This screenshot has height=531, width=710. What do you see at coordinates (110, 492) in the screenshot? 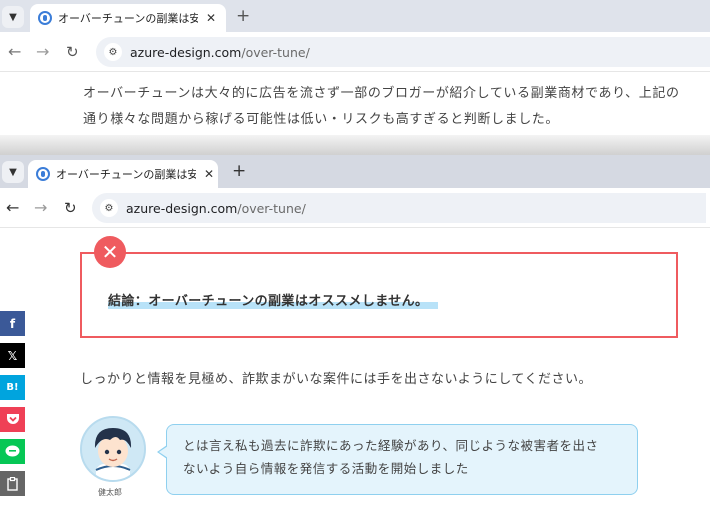
I see `avatar-name: 健太郎` at bounding box center [110, 492].